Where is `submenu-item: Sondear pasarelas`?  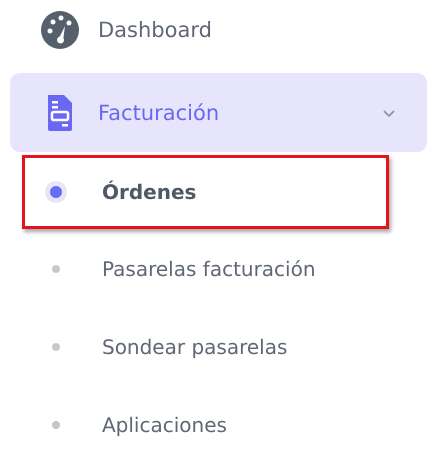
submenu-item: Sondear pasarelas is located at coordinates (205, 347).